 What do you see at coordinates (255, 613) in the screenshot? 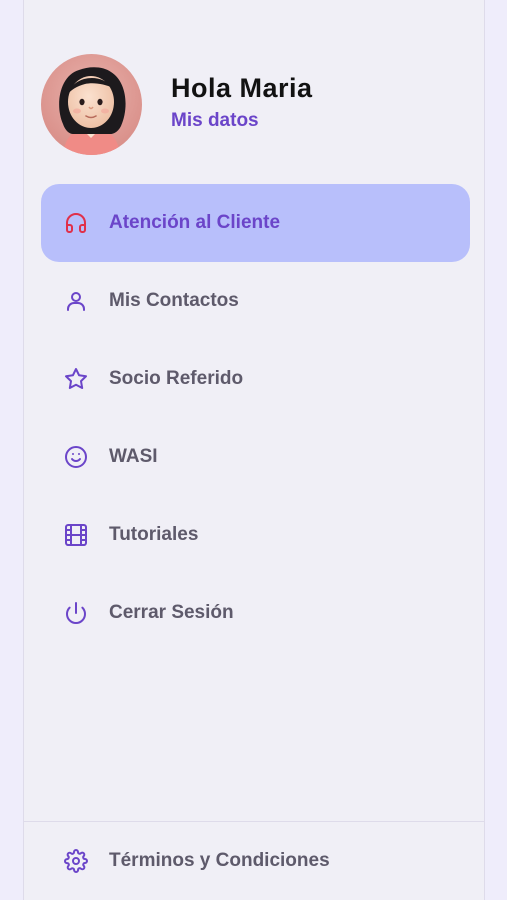
I see `menu-item-logout: Cerrar Sesión` at bounding box center [255, 613].